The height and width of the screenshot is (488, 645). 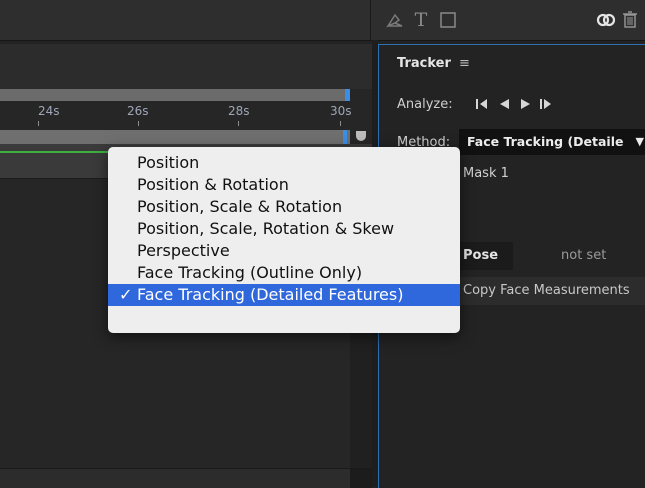 I want to click on menu-item: Position, Scale, Rotation & Skew, so click(x=284, y=229).